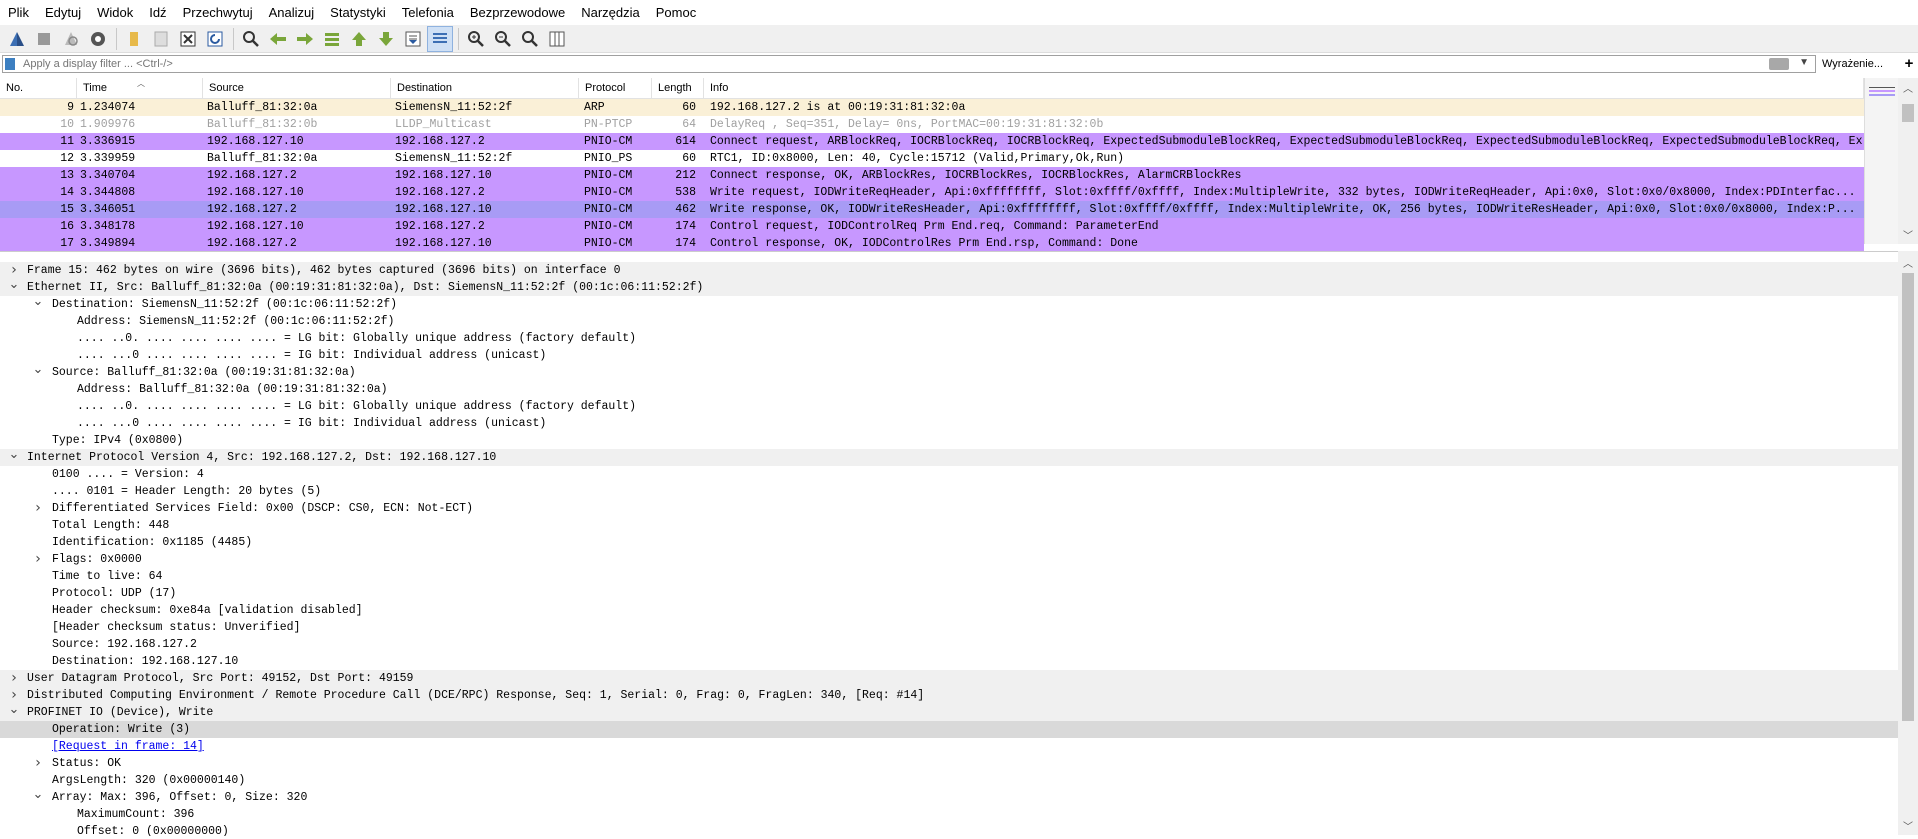 The width and height of the screenshot is (1918, 839). What do you see at coordinates (530, 39) in the screenshot?
I see `zoom-reset-icon` at bounding box center [530, 39].